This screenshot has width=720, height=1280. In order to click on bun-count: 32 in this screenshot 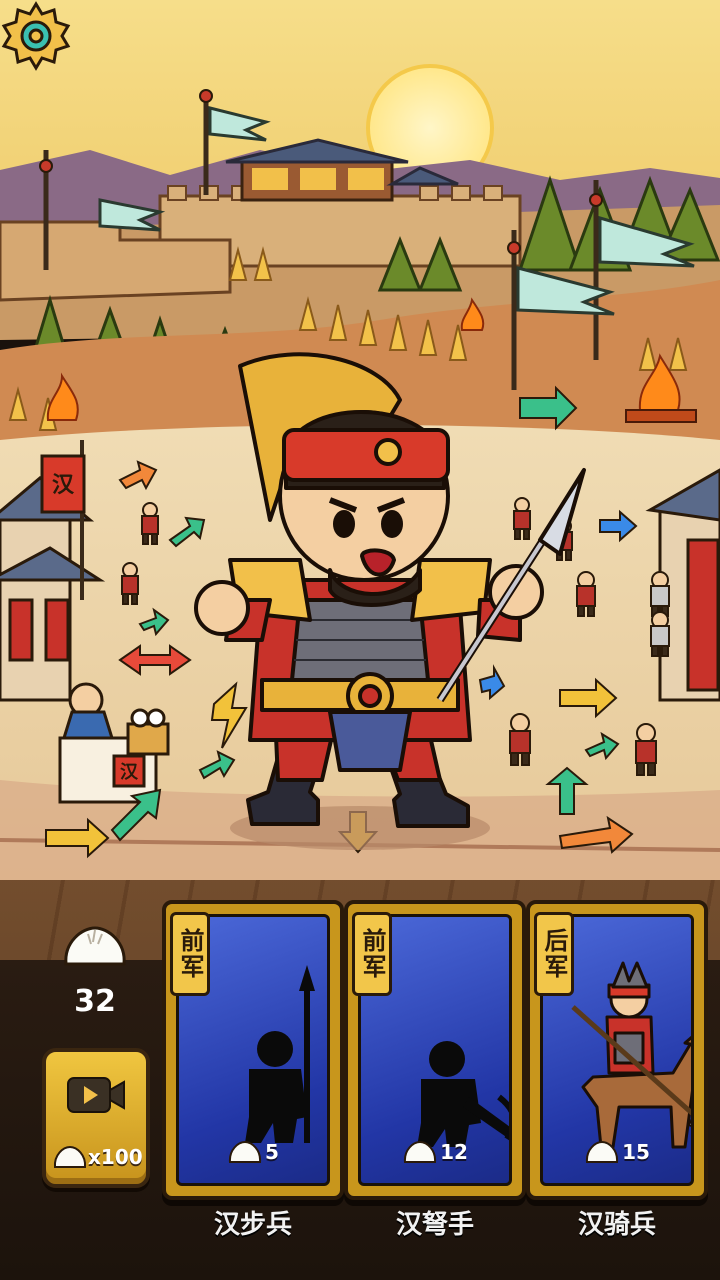, I will do `click(95, 1001)`.